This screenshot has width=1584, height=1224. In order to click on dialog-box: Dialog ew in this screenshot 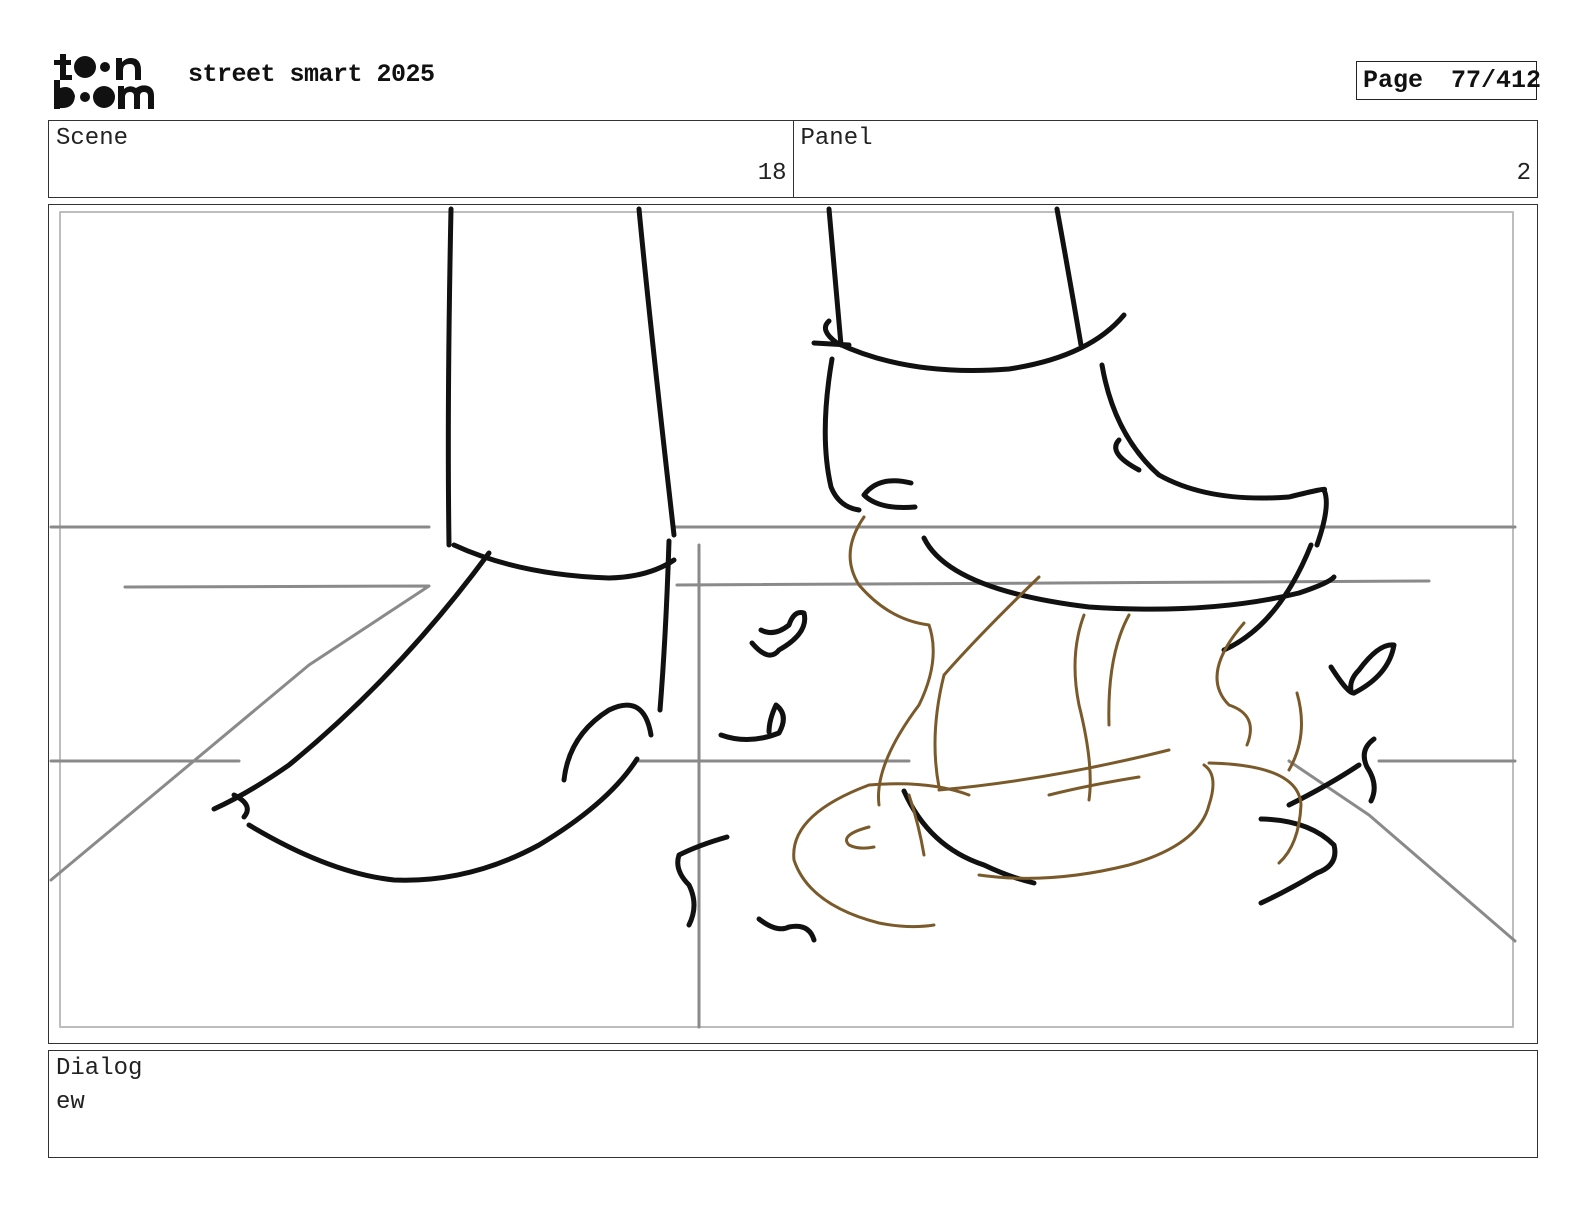, I will do `click(793, 1104)`.